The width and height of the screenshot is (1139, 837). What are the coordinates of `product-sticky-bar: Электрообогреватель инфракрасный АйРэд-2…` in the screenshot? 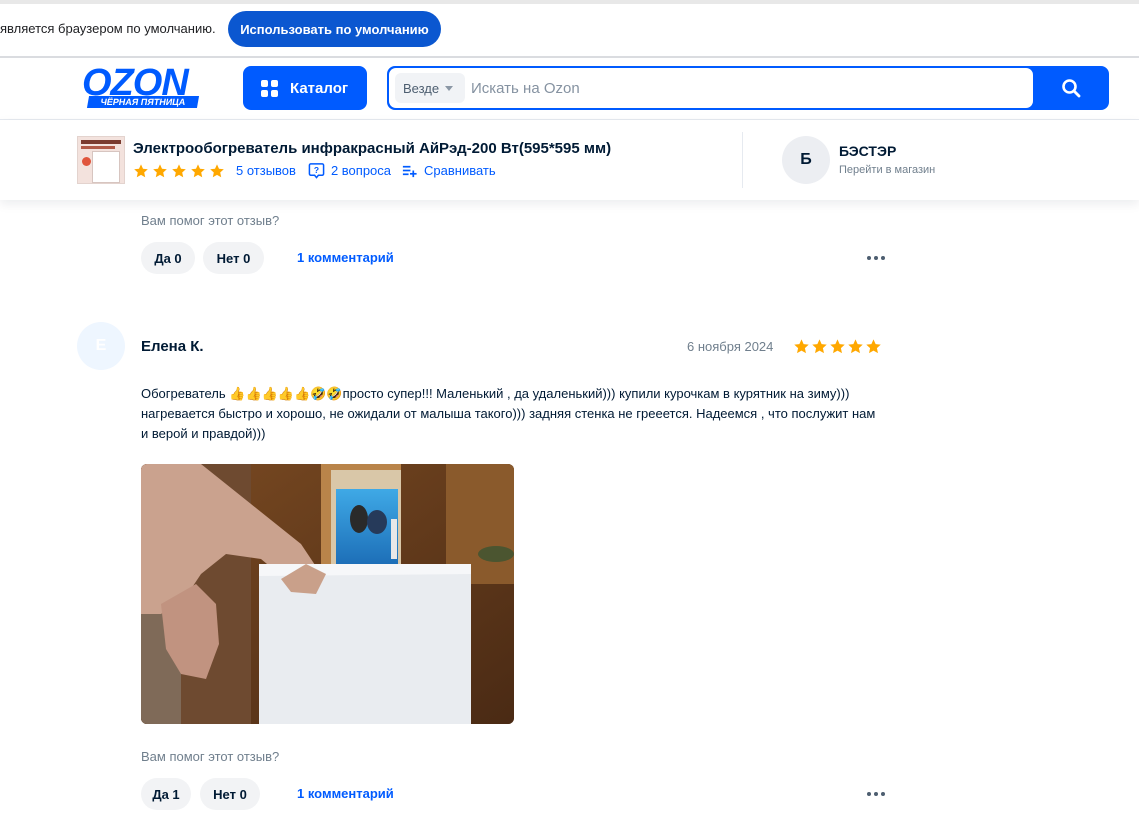 It's located at (569, 160).